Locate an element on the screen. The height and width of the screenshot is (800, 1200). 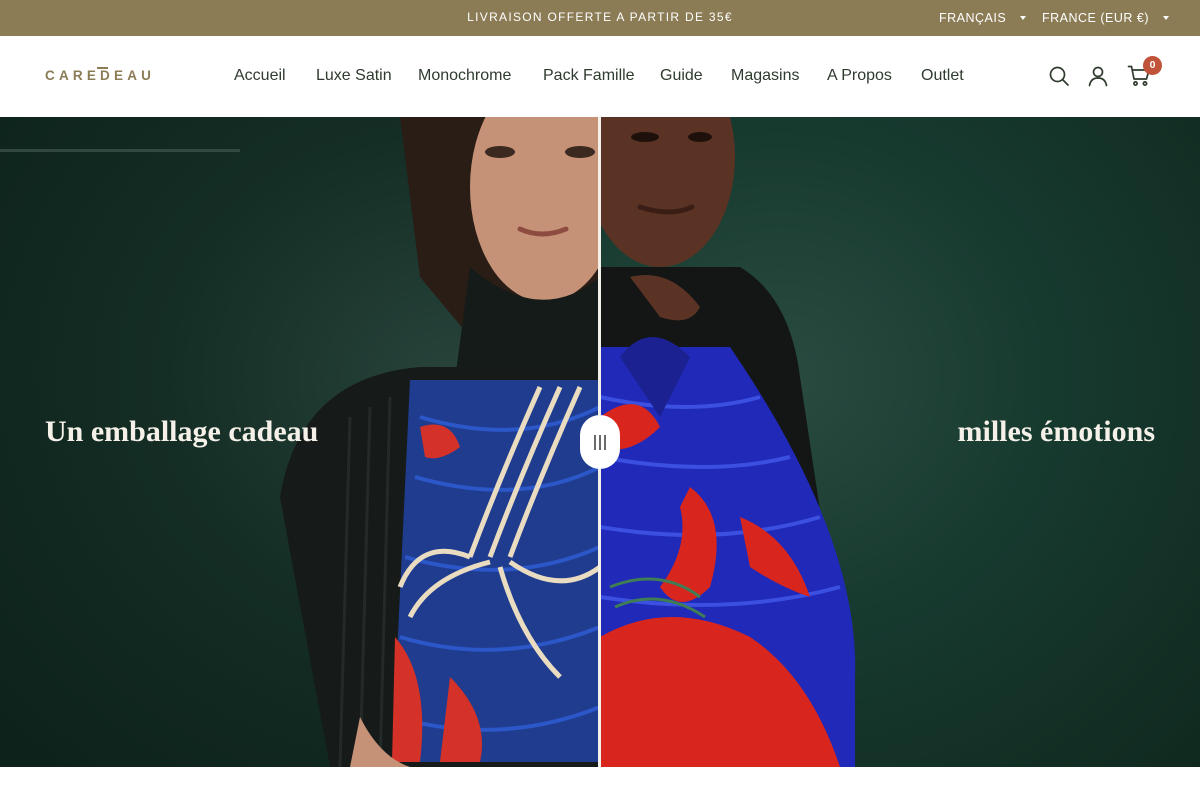
nav-item-monochrome: Monochrome is located at coordinates (464, 76).